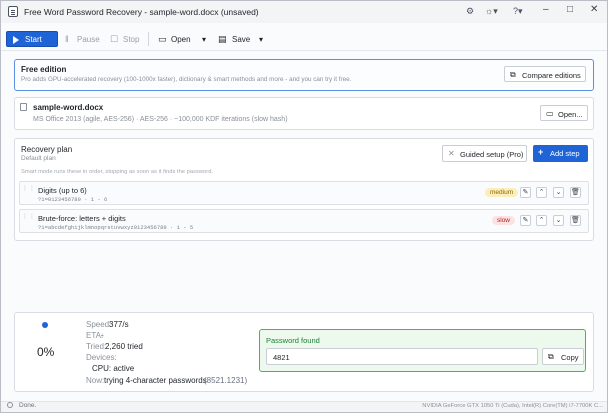  I want to click on file-name: sample-word.docx, so click(68, 107).